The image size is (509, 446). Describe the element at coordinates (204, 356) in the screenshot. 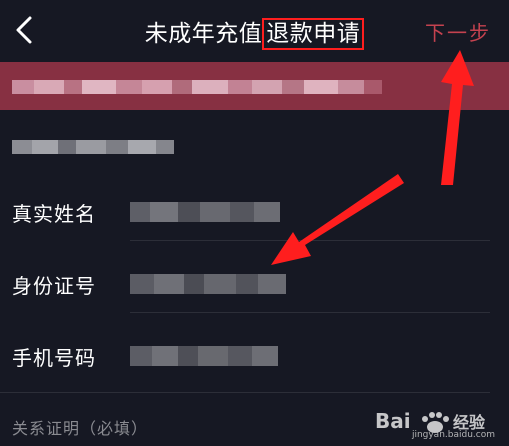

I see `phone-input` at that location.